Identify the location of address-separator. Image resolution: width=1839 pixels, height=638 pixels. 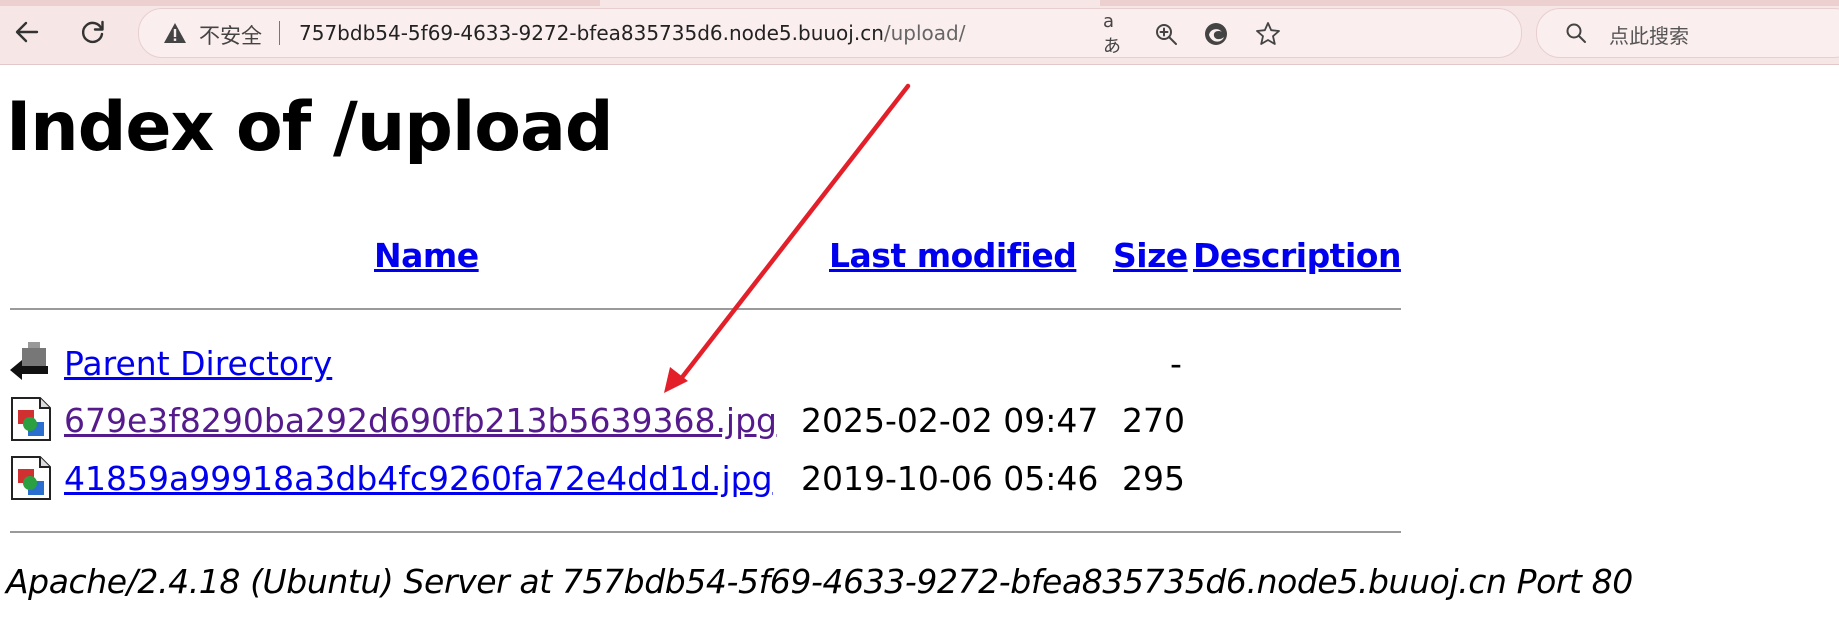
(279, 33).